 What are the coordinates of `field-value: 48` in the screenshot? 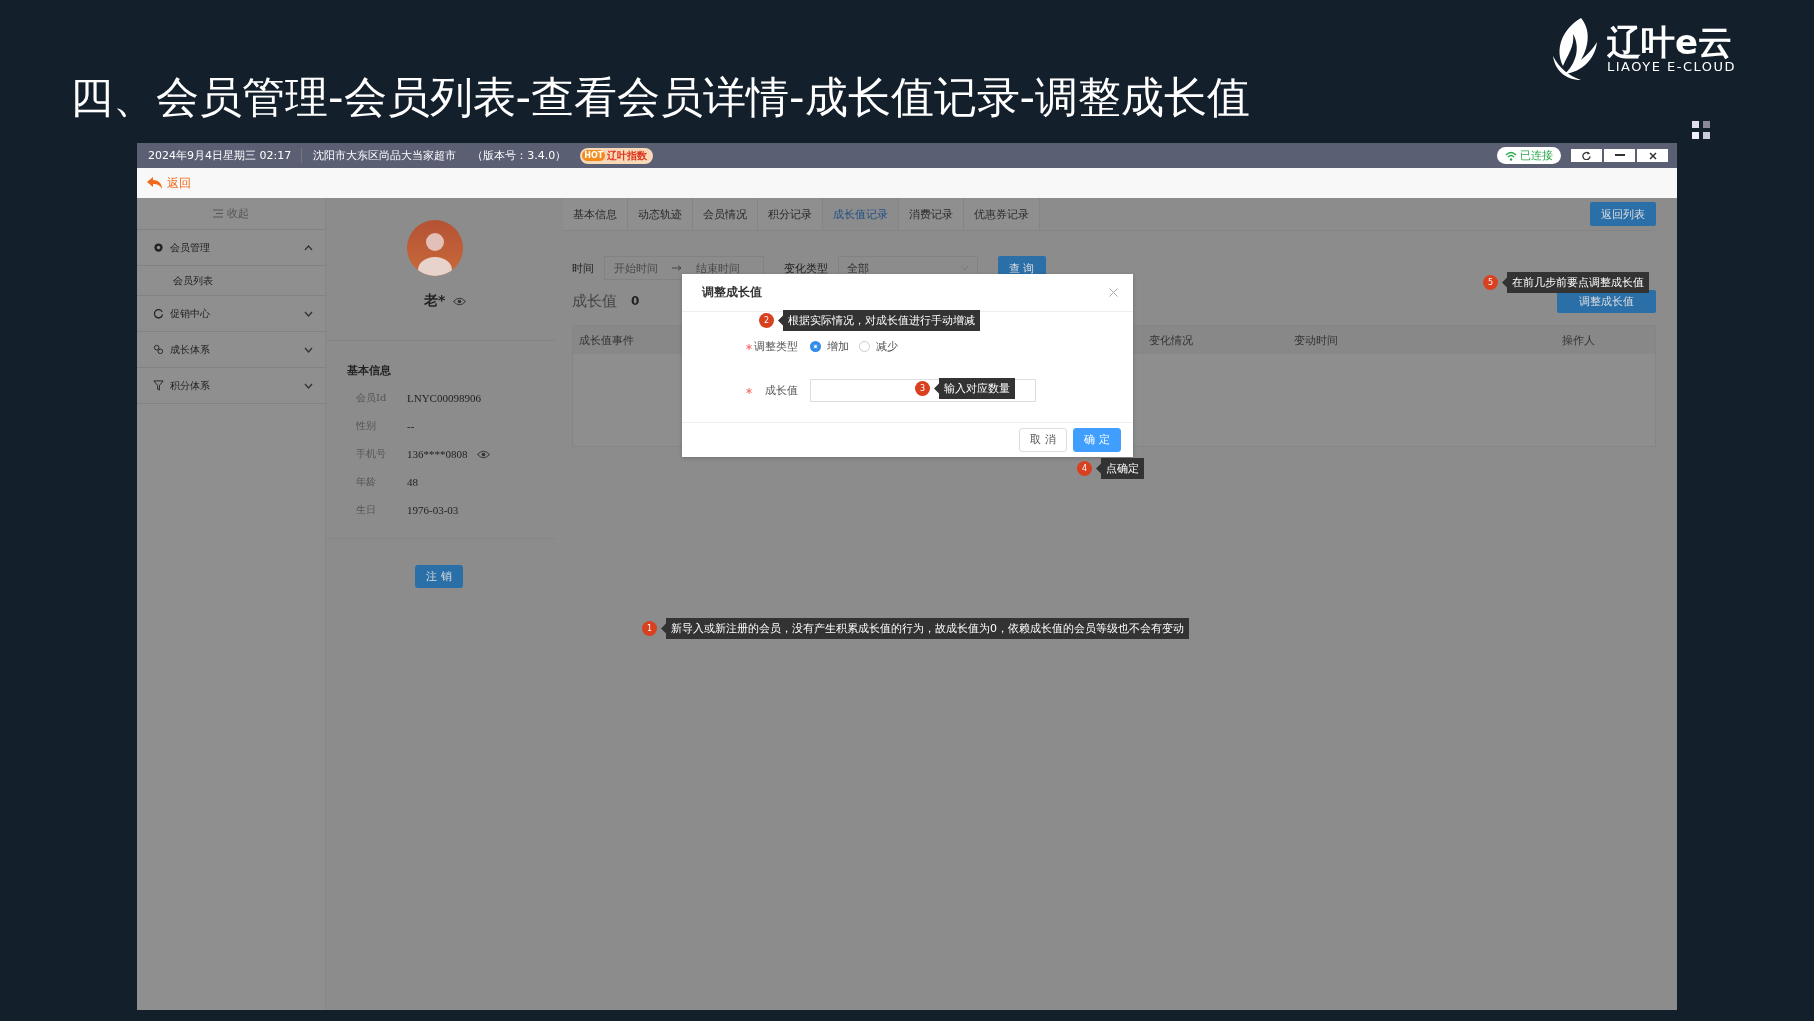 It's located at (412, 482).